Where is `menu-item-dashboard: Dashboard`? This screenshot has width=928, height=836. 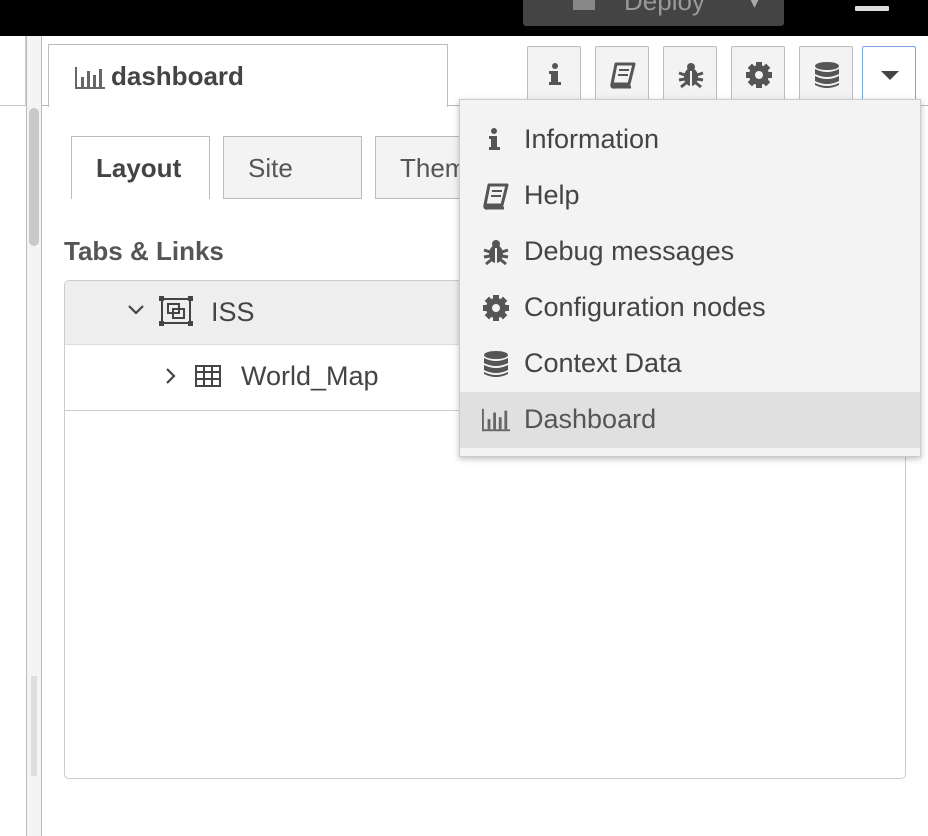 menu-item-dashboard: Dashboard is located at coordinates (690, 420).